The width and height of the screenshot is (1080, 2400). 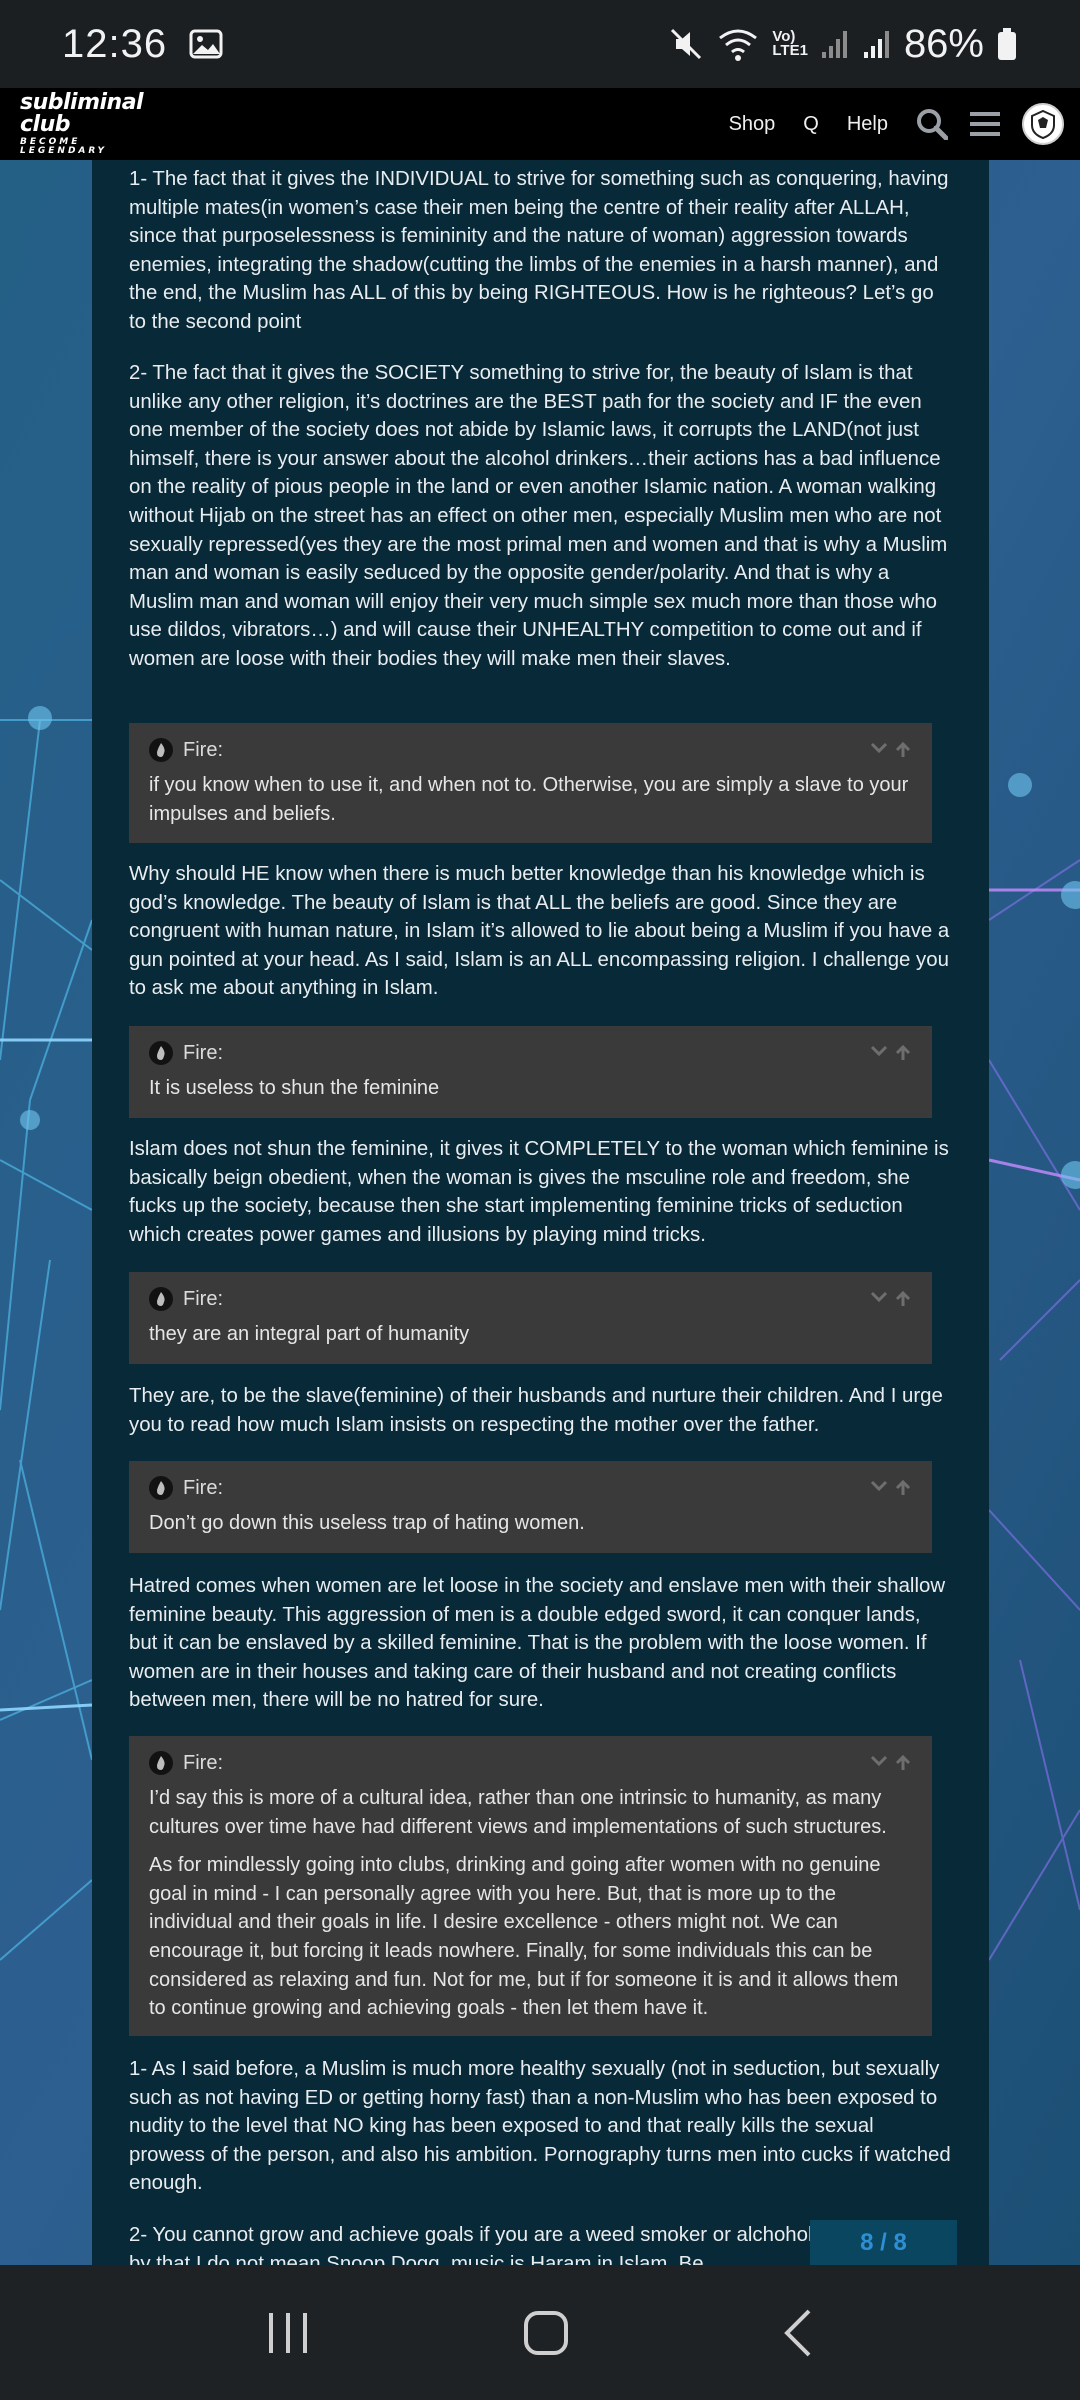 What do you see at coordinates (64, 146) in the screenshot?
I see `logo-tagline: BECOME LEGENDARY` at bounding box center [64, 146].